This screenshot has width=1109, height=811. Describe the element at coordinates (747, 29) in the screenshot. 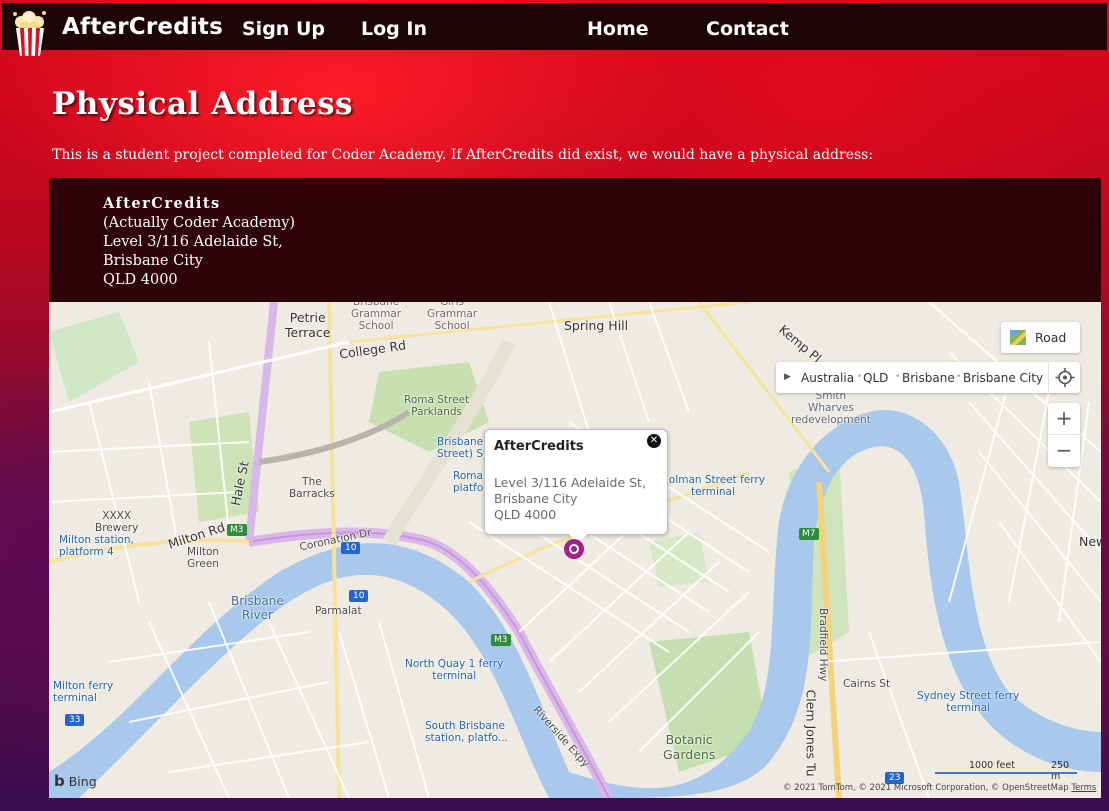

I see `nav-contact-link: Contact` at that location.